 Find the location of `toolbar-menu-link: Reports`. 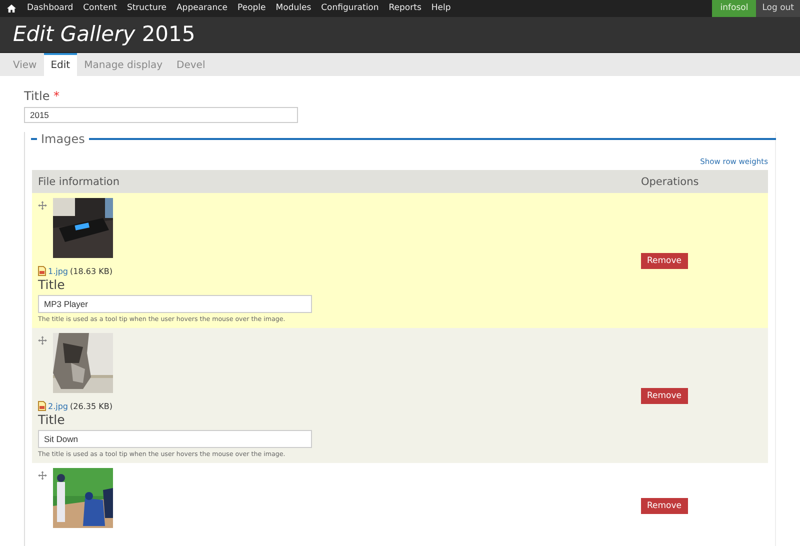

toolbar-menu-link: Reports is located at coordinates (405, 8).